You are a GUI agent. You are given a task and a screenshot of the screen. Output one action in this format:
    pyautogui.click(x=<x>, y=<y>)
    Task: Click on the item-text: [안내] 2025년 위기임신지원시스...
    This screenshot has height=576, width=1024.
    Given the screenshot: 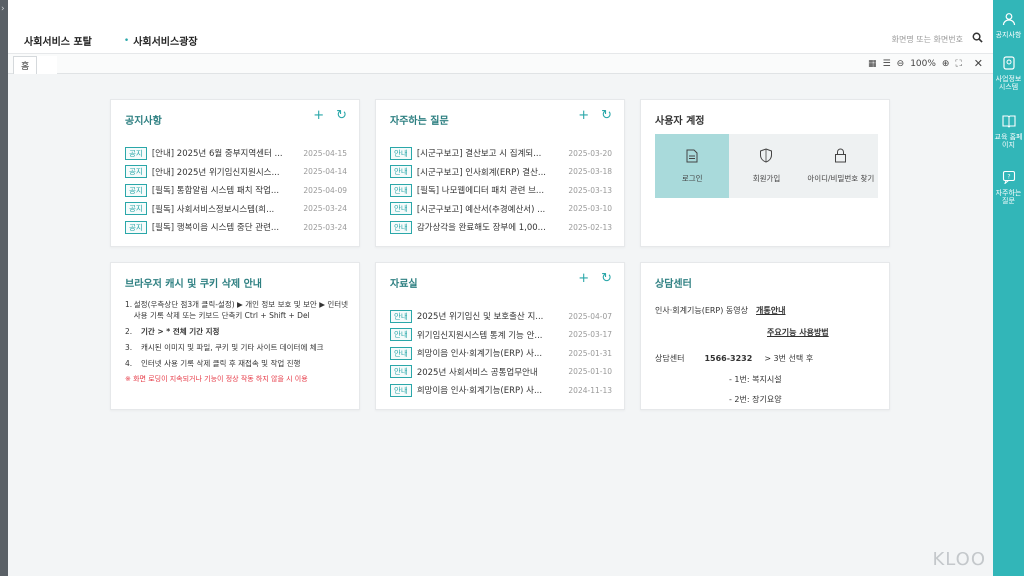 What is the action you would take?
    pyautogui.click(x=215, y=172)
    